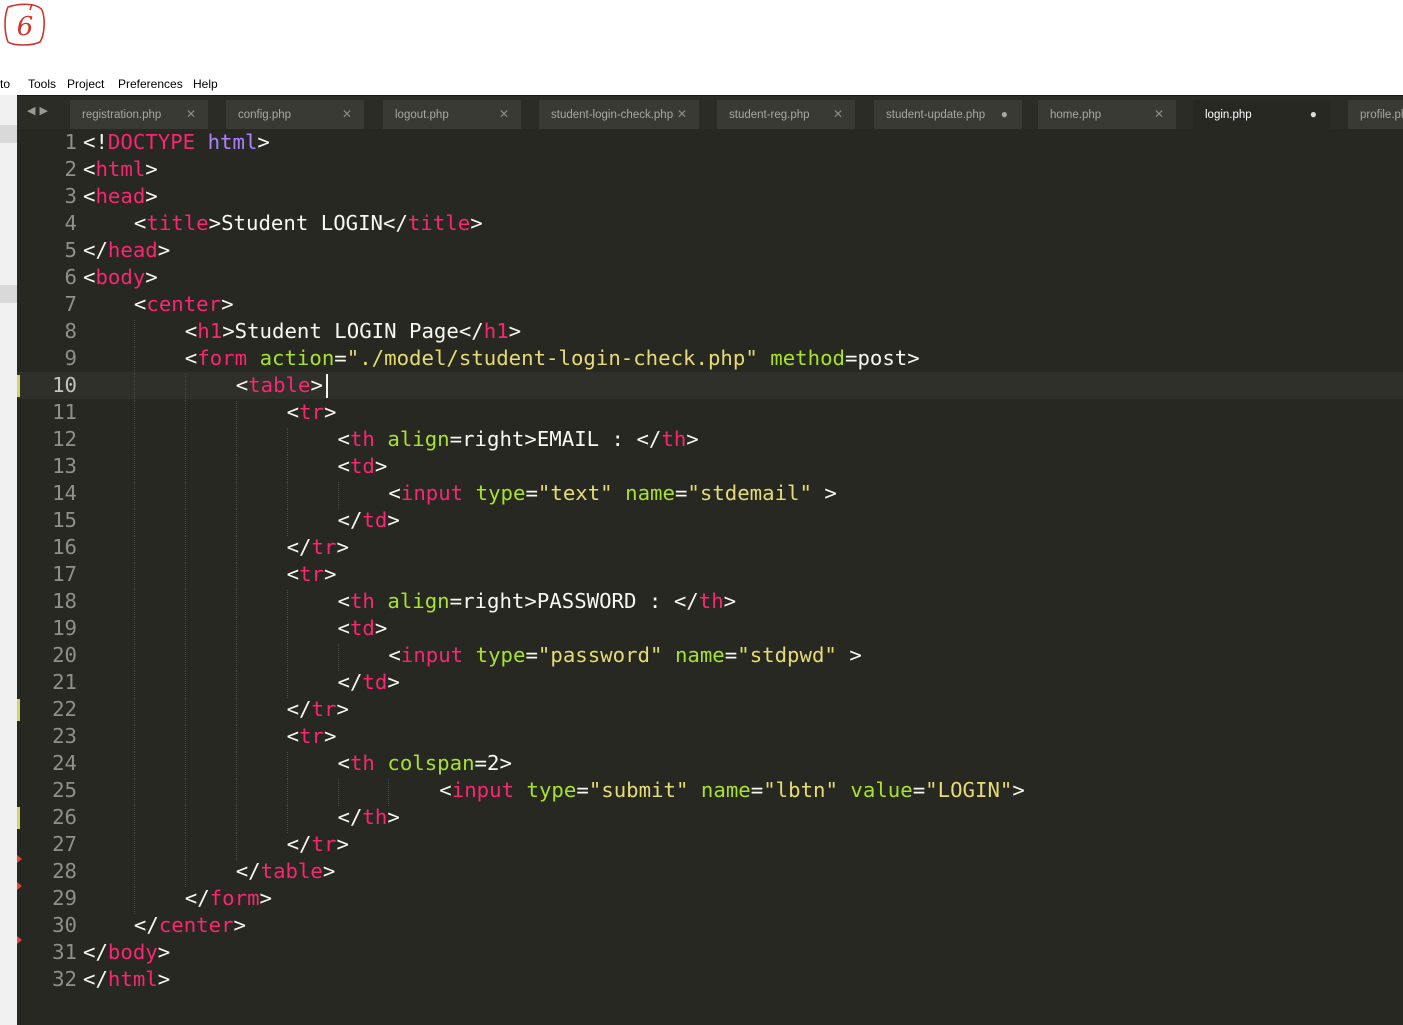 The height and width of the screenshot is (1025, 1403). I want to click on code-token: <, so click(242, 385).